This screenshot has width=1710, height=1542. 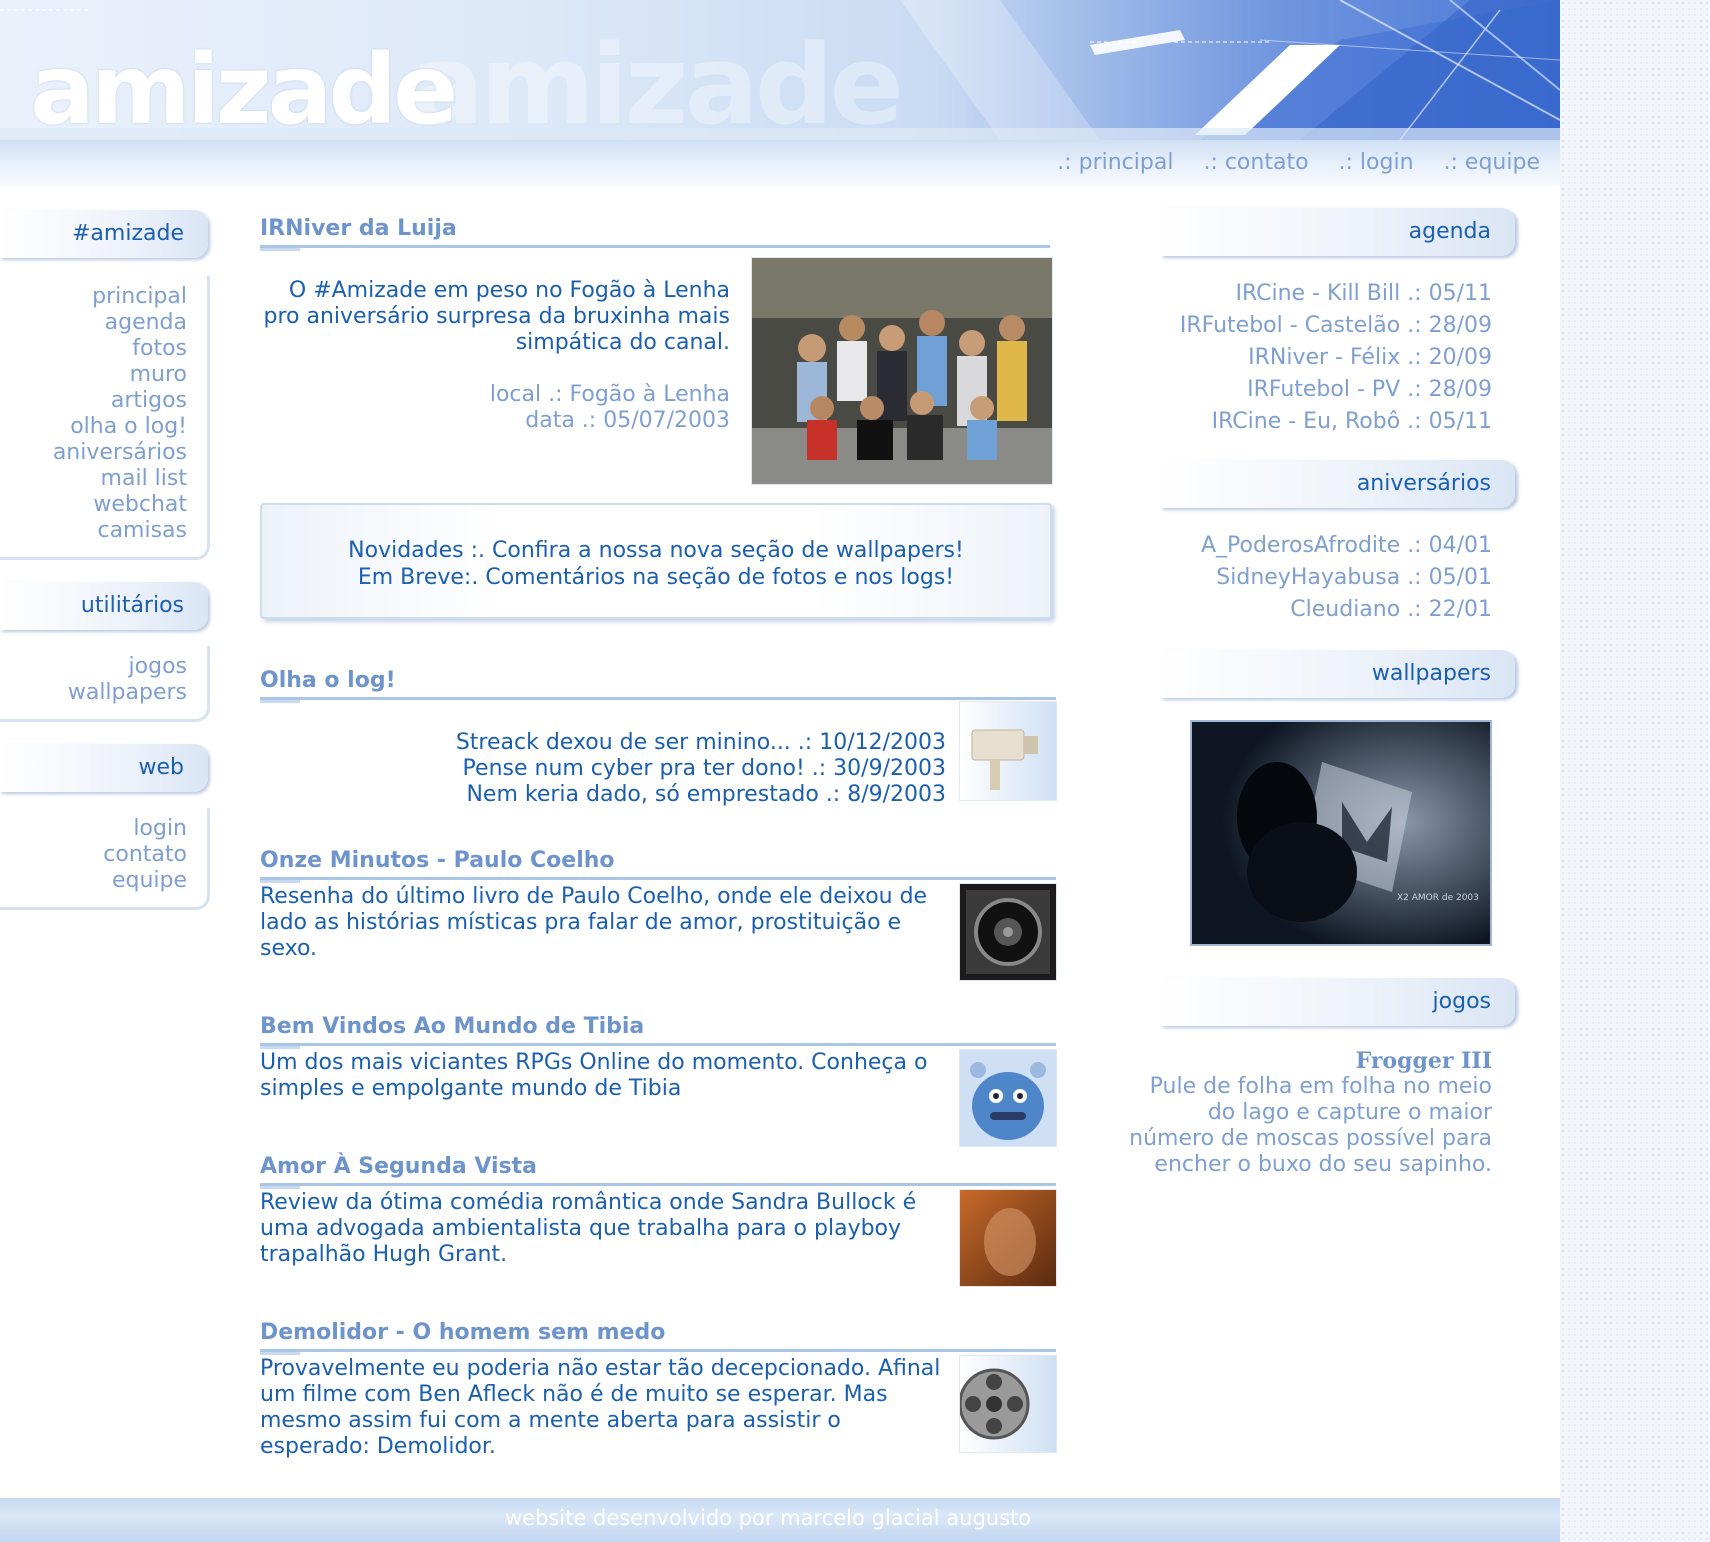 What do you see at coordinates (104, 768) in the screenshot?
I see `sidebar-heading-web: web` at bounding box center [104, 768].